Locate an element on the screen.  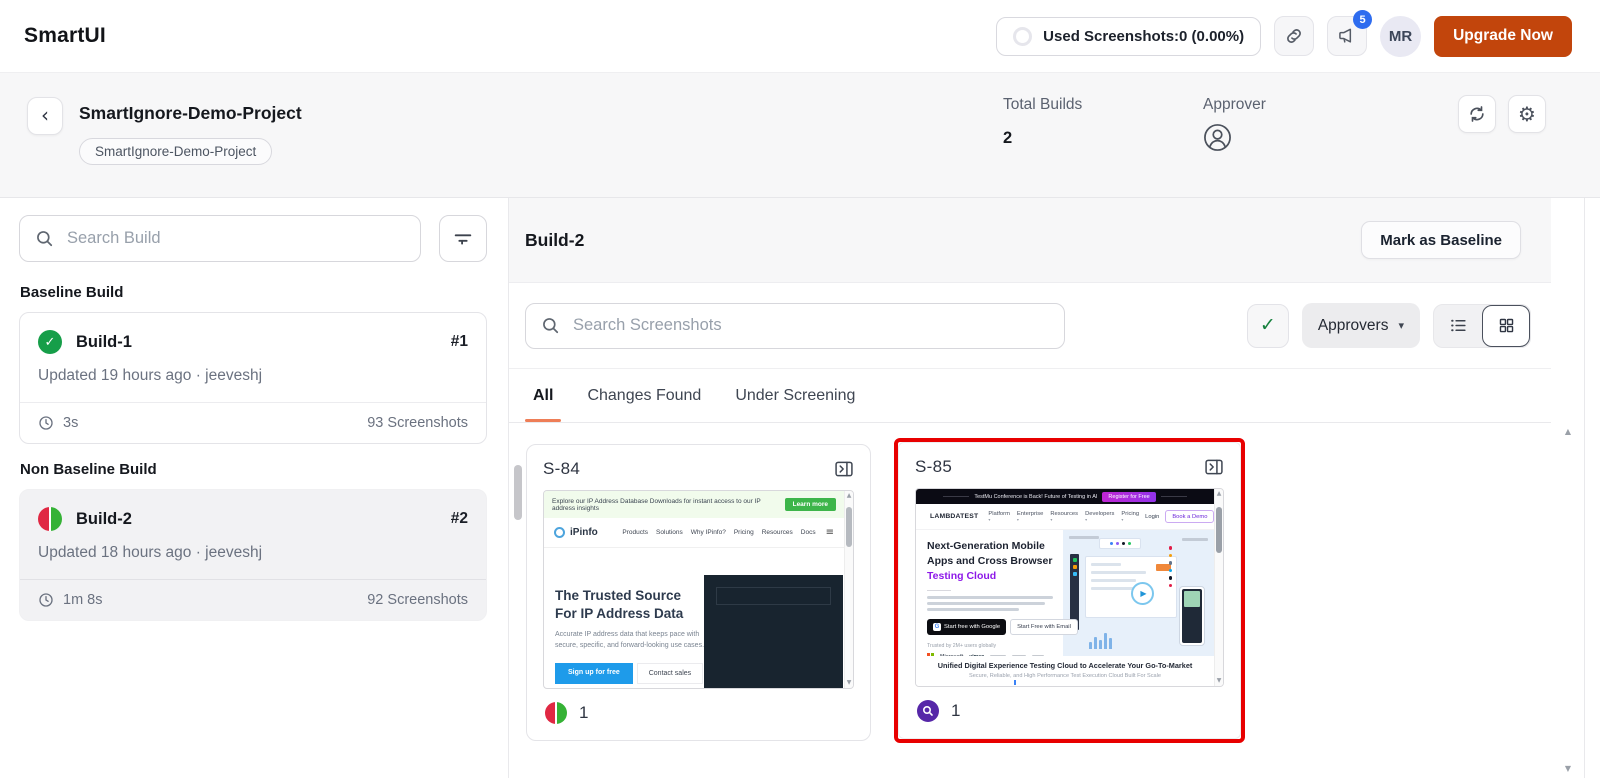
ipinfo-contact-button: Contact sales is located at coordinates (670, 673).